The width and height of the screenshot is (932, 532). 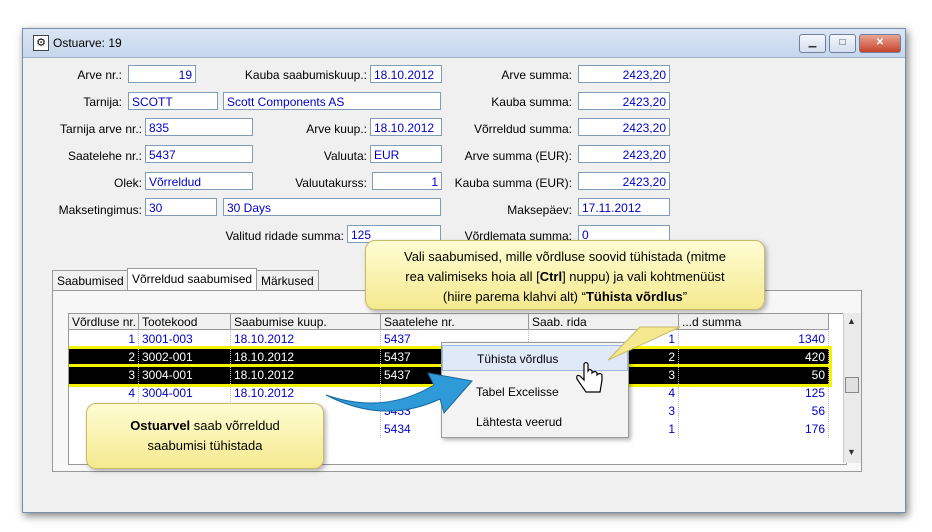 I want to click on arve-summa-label: Arve summa:, so click(x=536, y=75).